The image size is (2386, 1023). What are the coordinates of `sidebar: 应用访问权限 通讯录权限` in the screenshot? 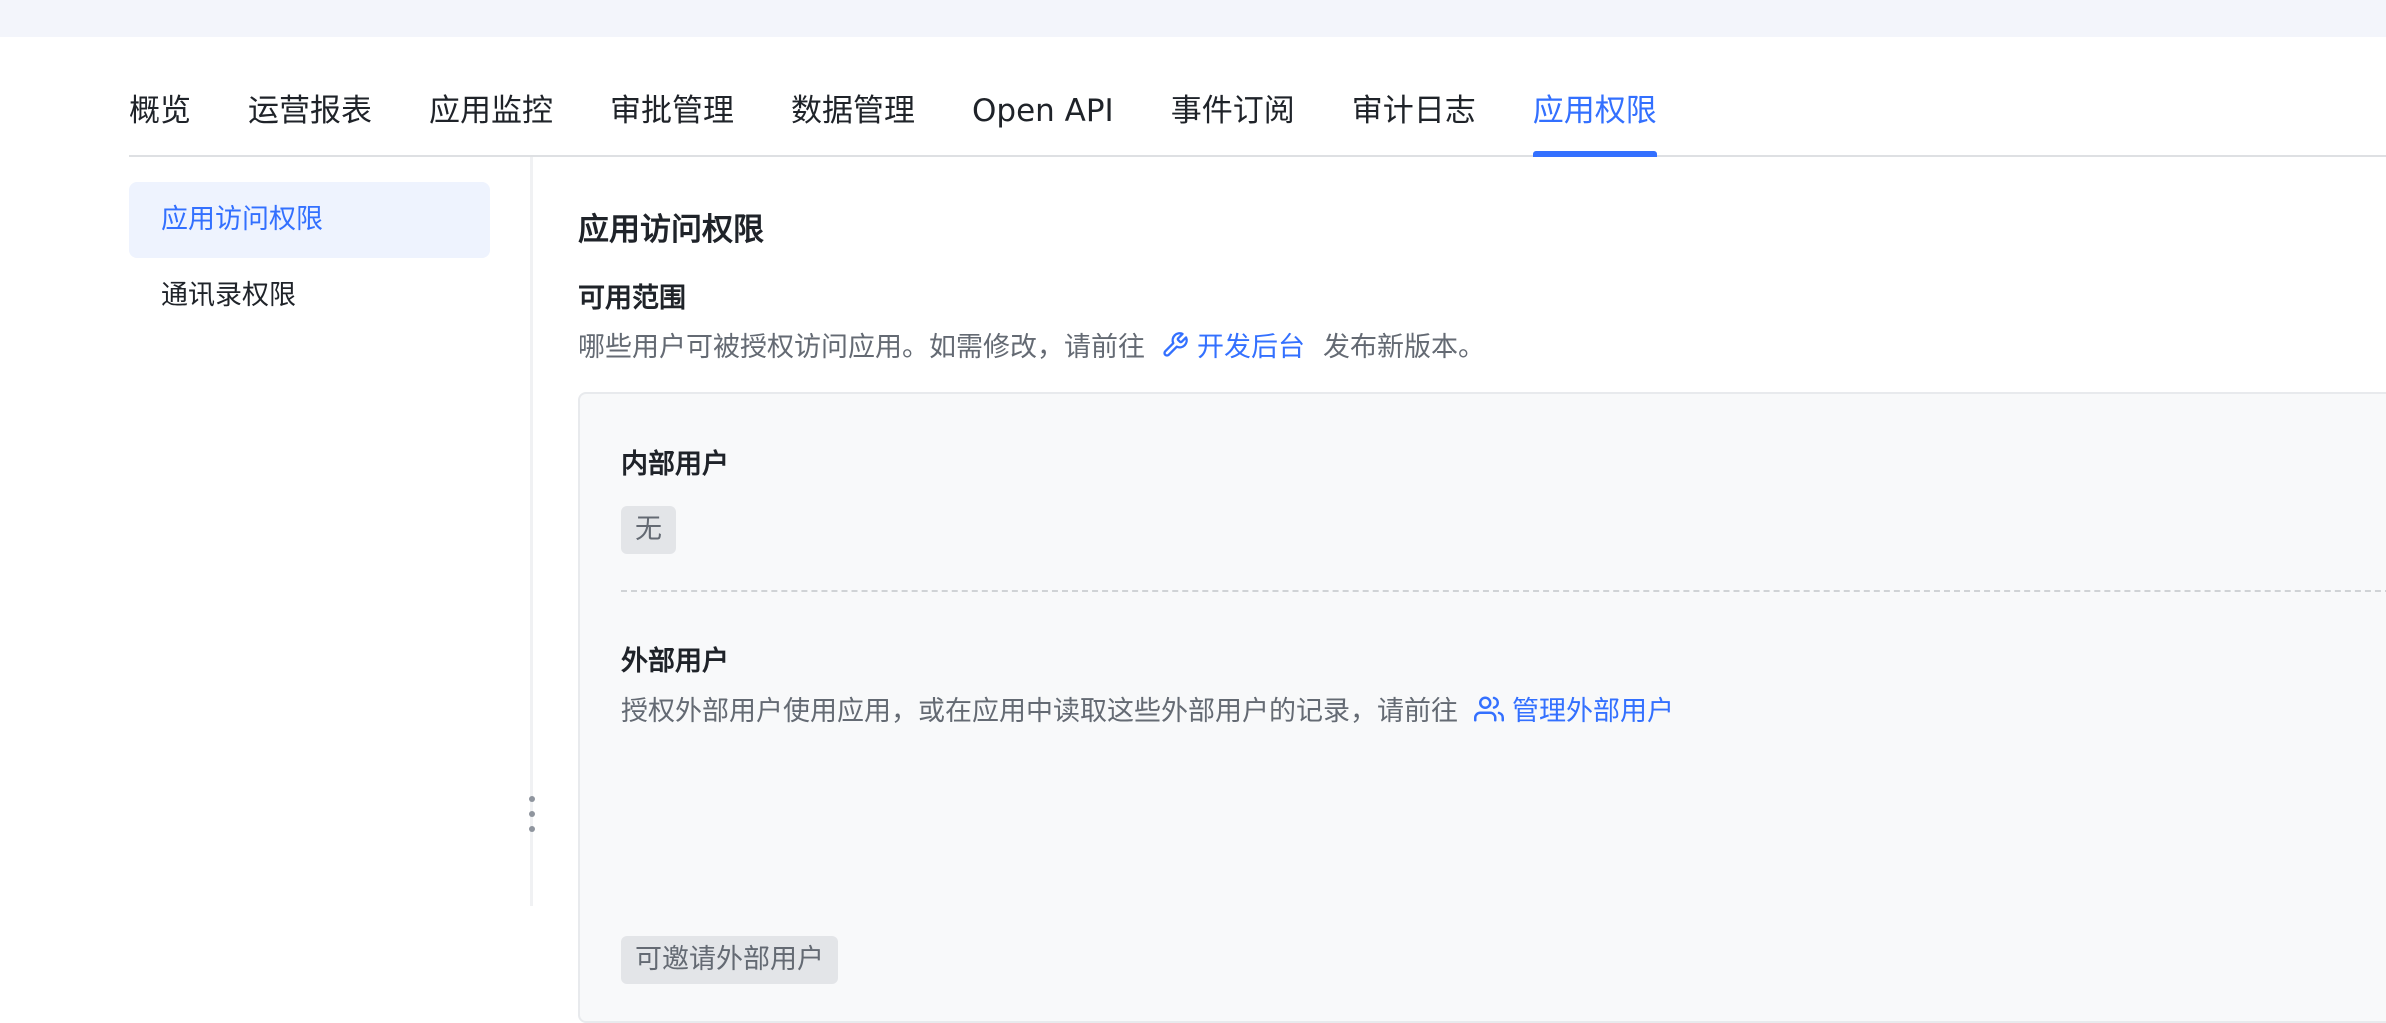 It's located at (309, 258).